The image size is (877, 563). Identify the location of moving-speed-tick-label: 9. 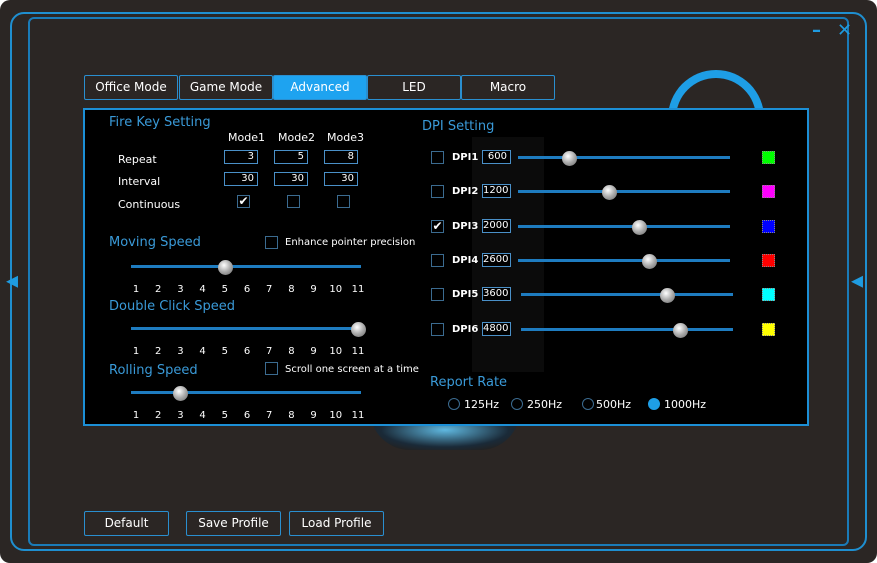
(313, 289).